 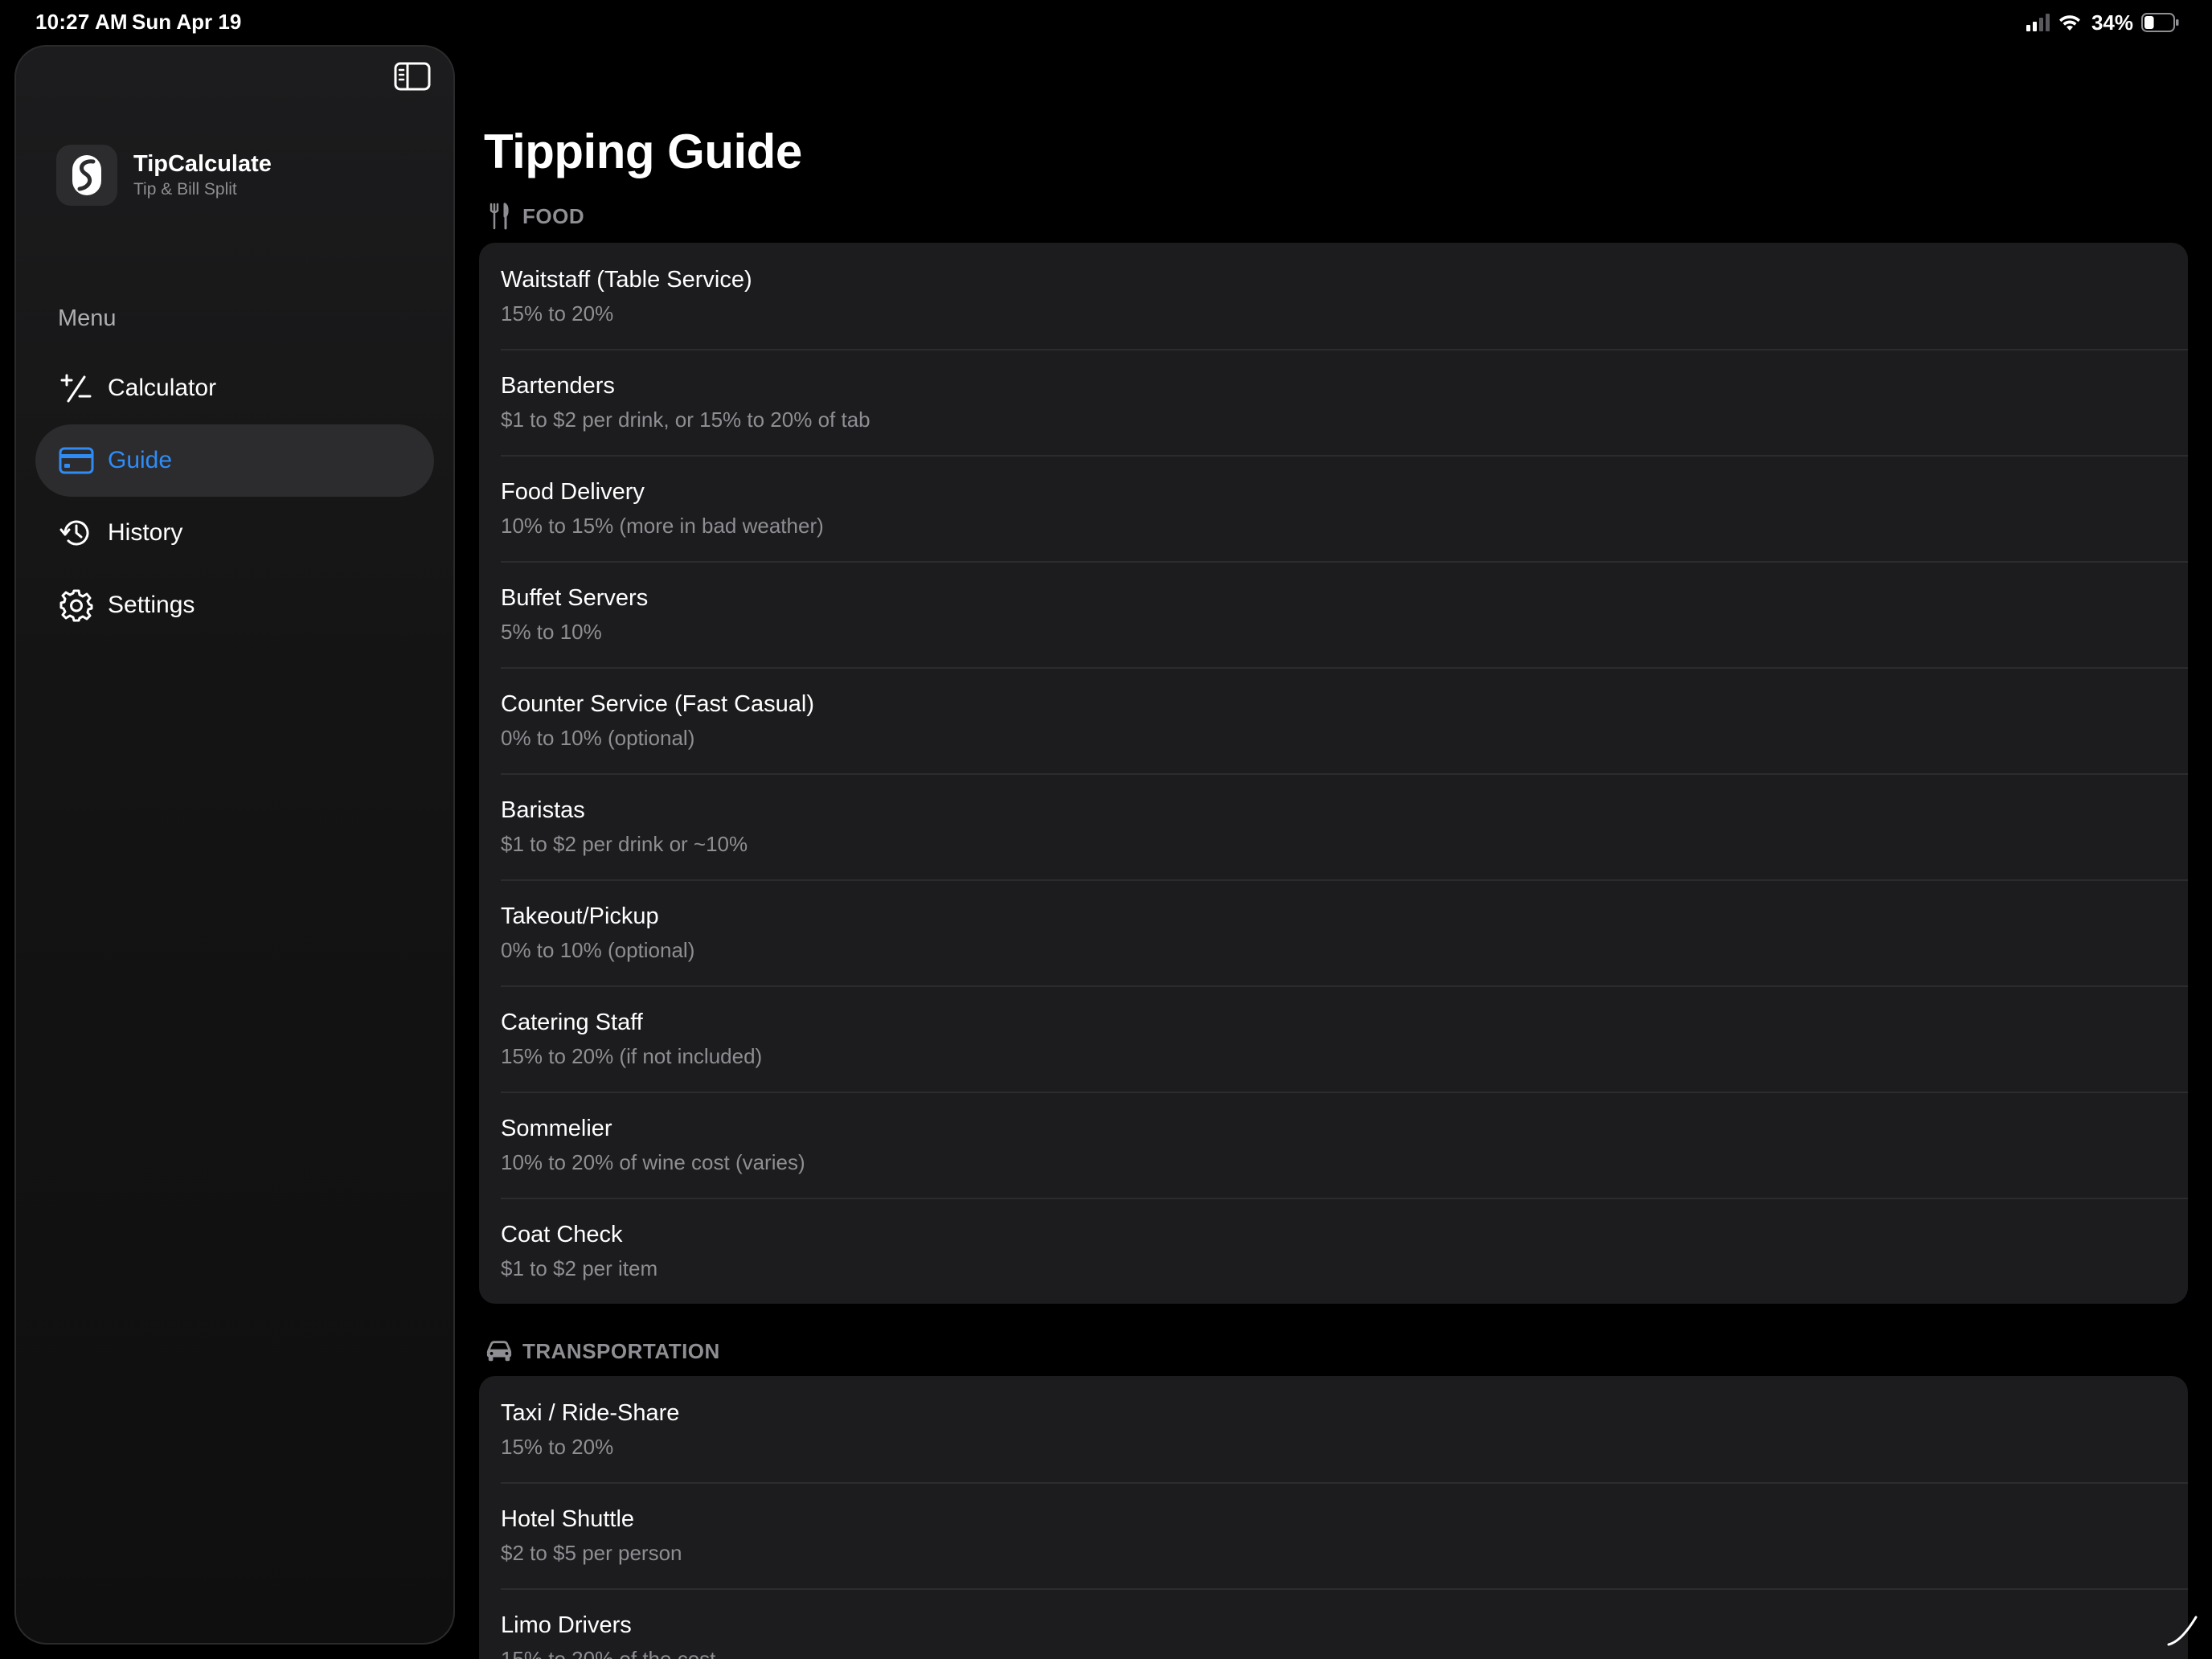 What do you see at coordinates (145, 532) in the screenshot?
I see `sidebar-item-label: History` at bounding box center [145, 532].